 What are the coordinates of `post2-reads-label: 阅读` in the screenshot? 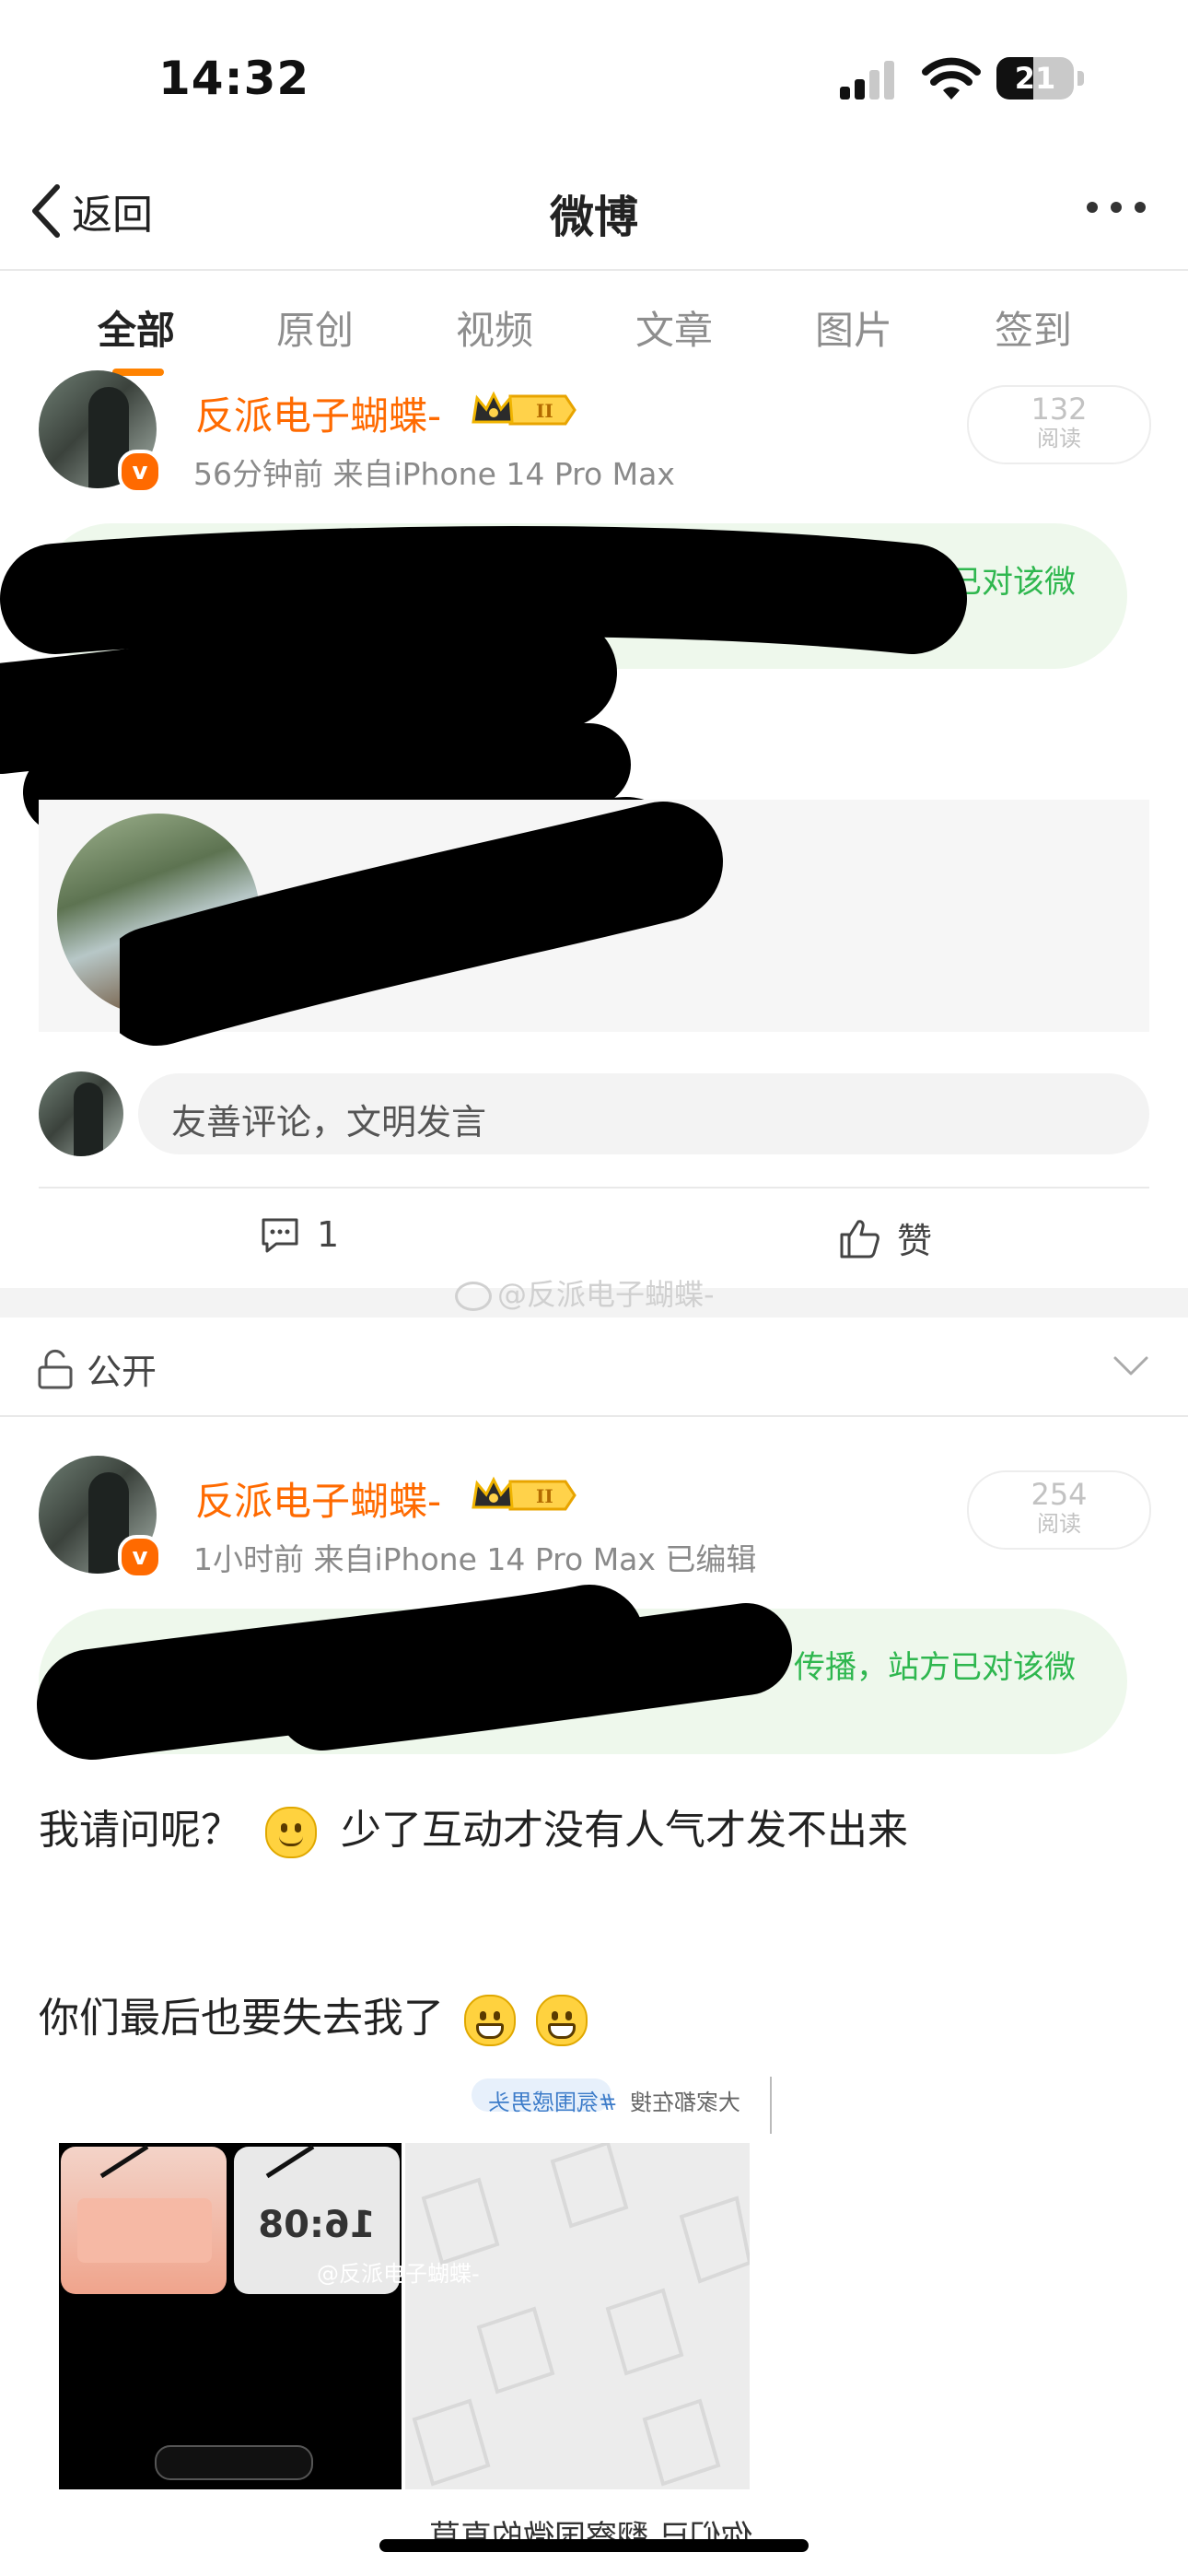 It's located at (1059, 1524).